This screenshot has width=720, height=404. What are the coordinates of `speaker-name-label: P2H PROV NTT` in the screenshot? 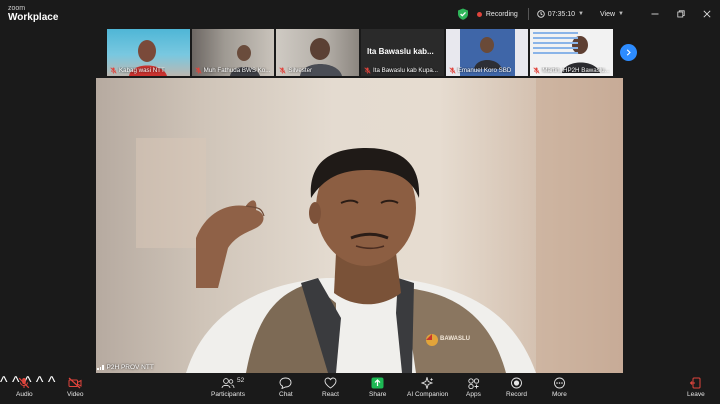 It's located at (125, 367).